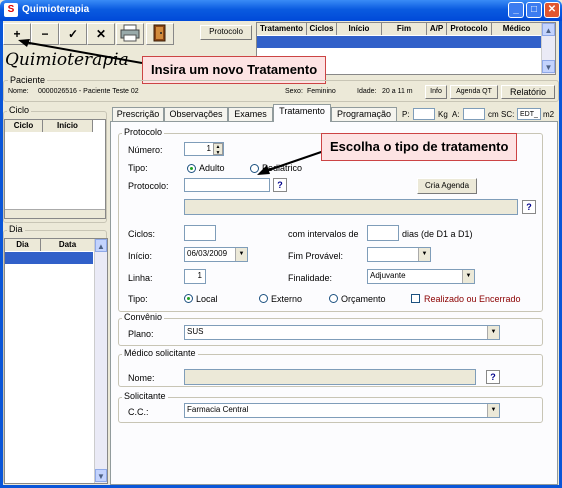 The height and width of the screenshot is (488, 562). What do you see at coordinates (529, 207) in the screenshot?
I see `protocol-description-button: ?` at bounding box center [529, 207].